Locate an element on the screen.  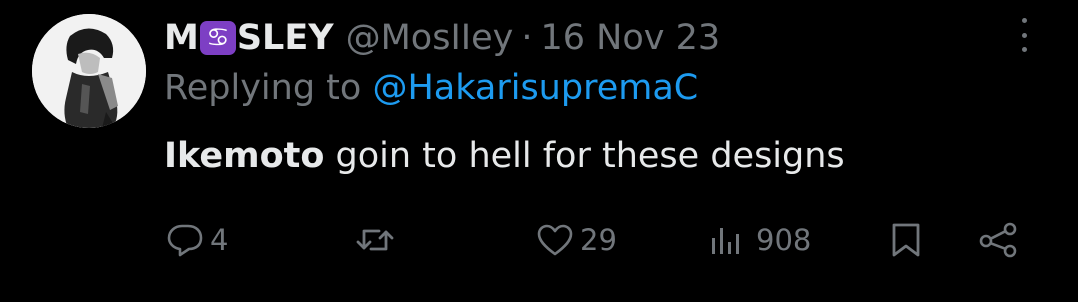
view-count: 908 is located at coordinates (784, 240).